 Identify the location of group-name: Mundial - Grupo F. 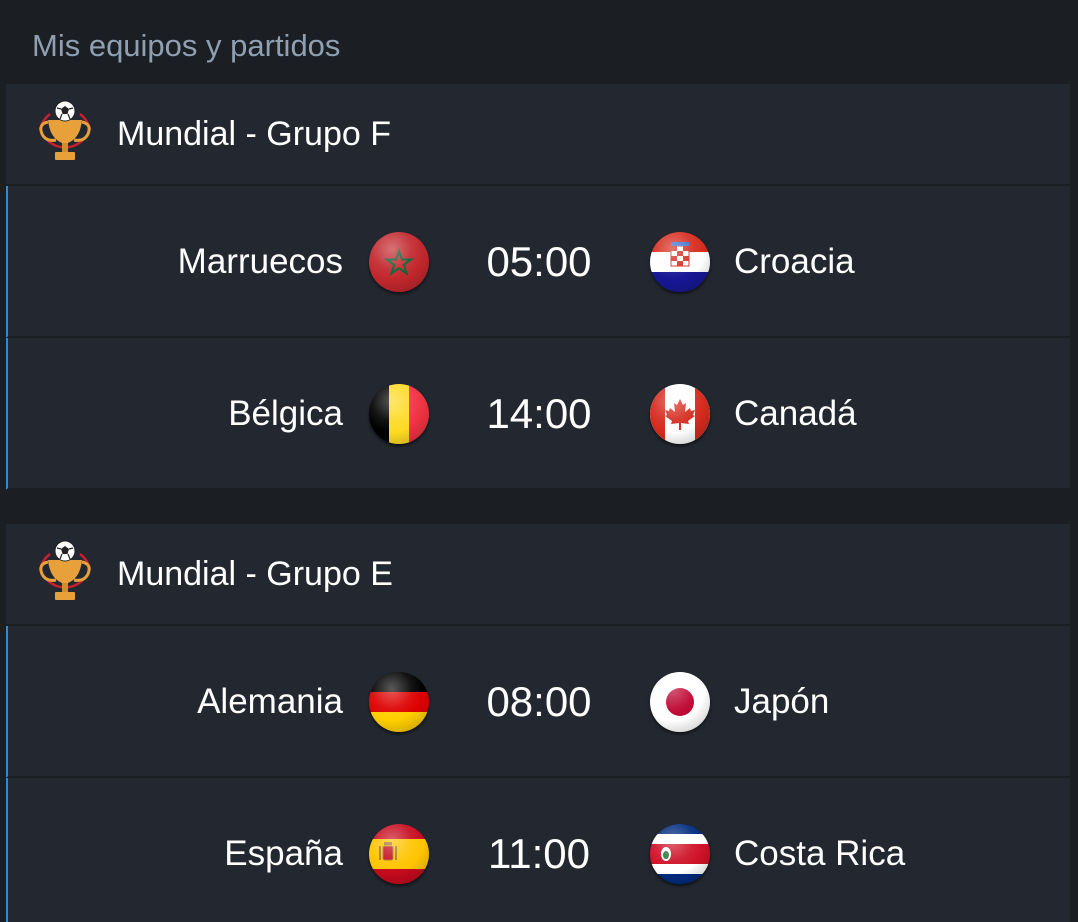
(254, 134).